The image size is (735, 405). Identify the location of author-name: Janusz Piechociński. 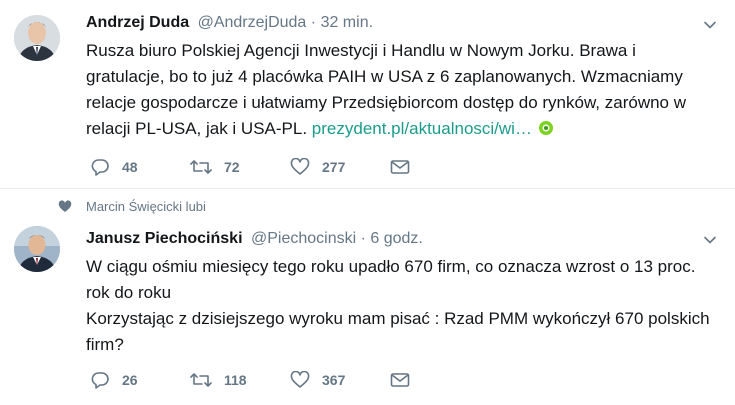
(164, 238).